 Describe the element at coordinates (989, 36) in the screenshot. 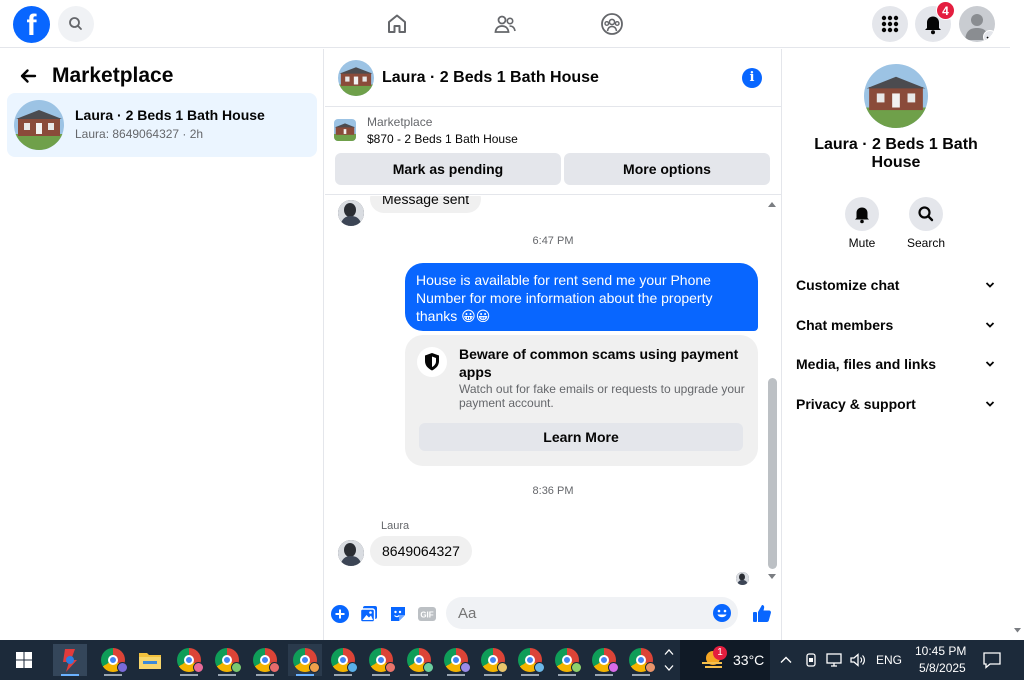

I see `account-chevron` at that location.